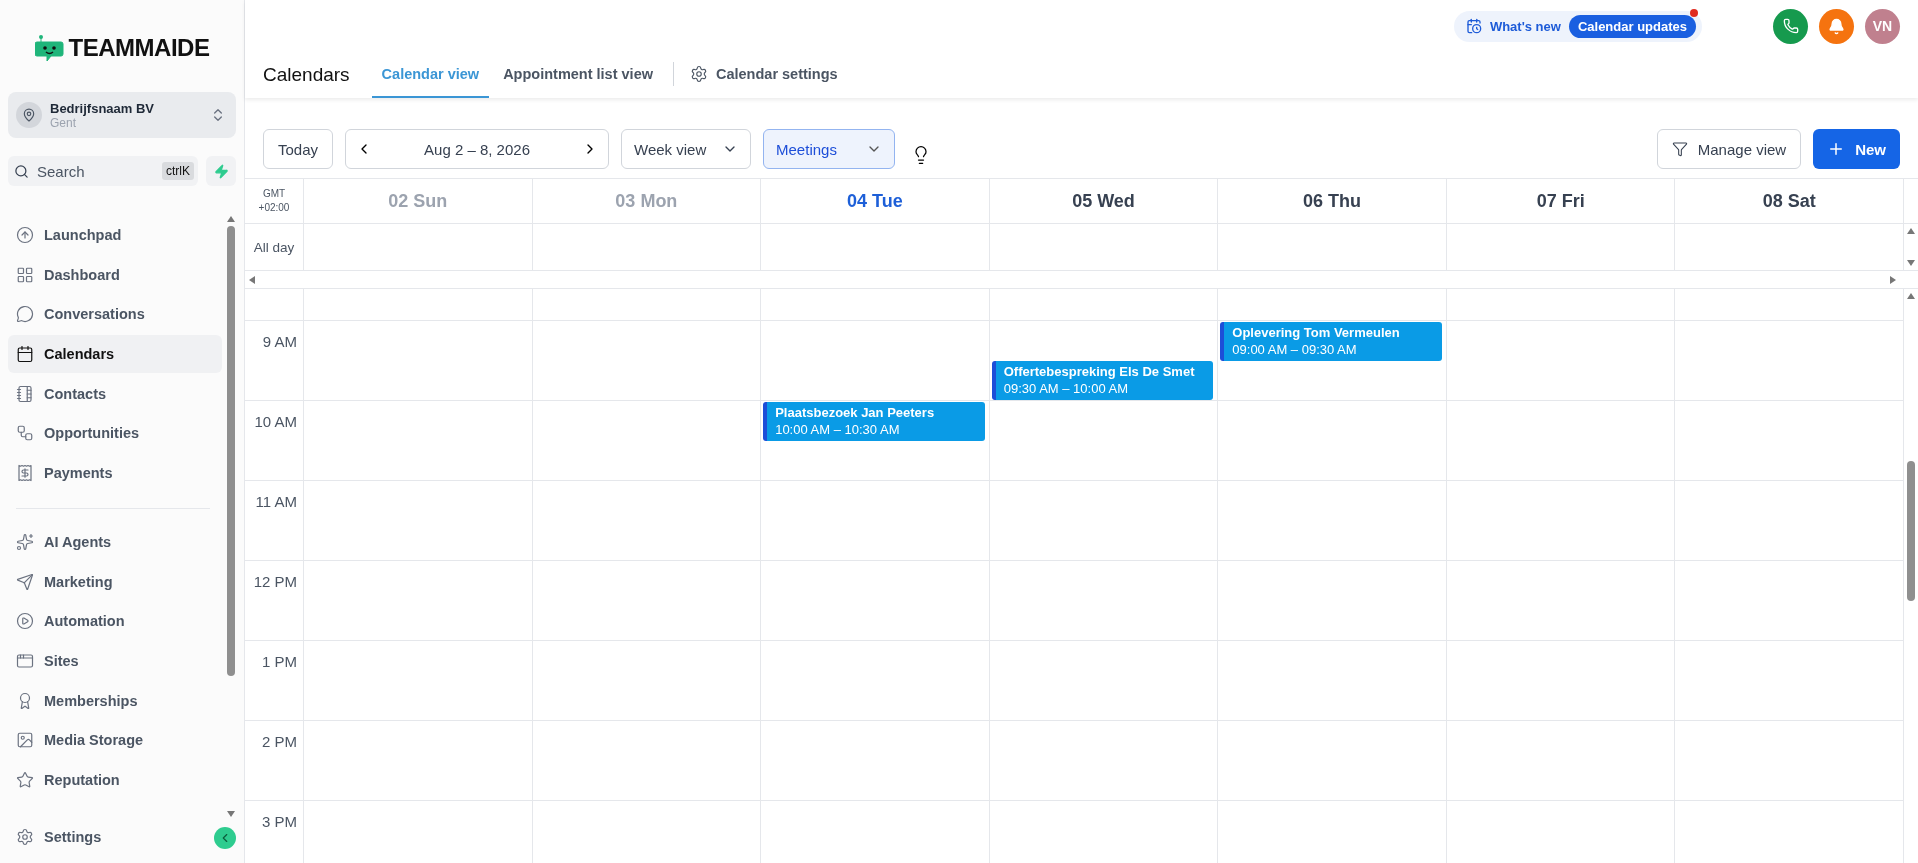 This screenshot has width=1918, height=863. Describe the element at coordinates (115, 621) in the screenshot. I see `nav-item: Automation` at that location.